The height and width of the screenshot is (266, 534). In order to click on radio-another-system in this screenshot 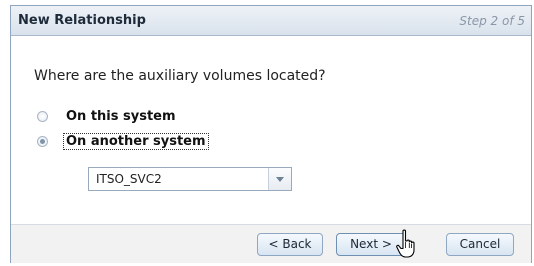, I will do `click(42, 141)`.